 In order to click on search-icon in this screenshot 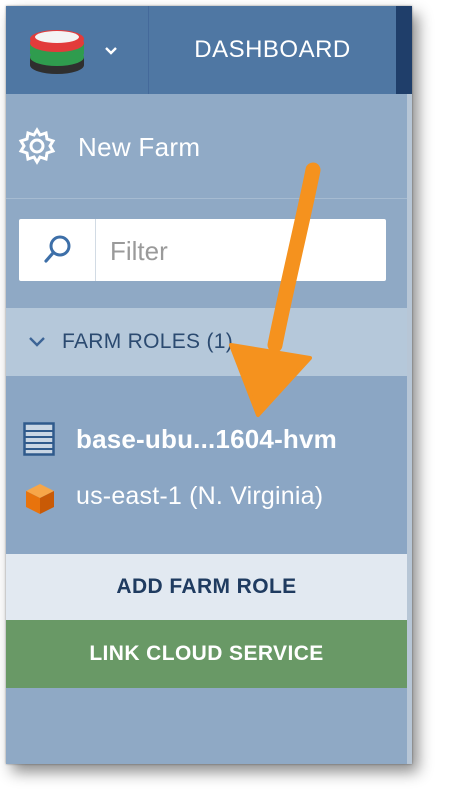, I will do `click(57, 249)`.